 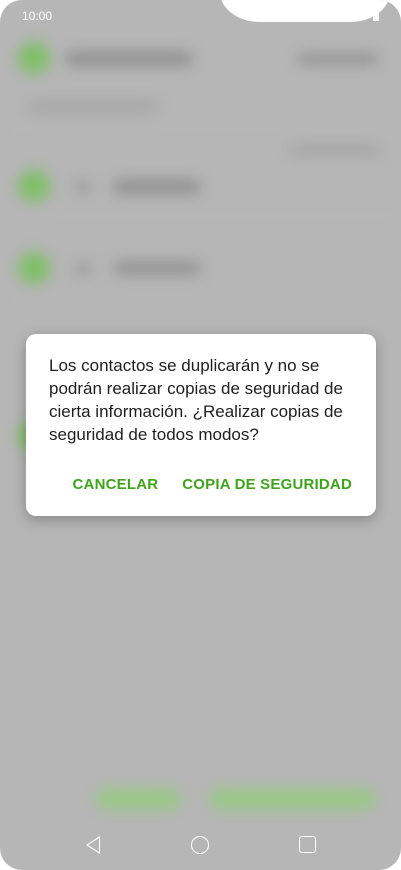 I want to click on backup-button: COPIA DE SEGURIDAD, so click(x=267, y=484).